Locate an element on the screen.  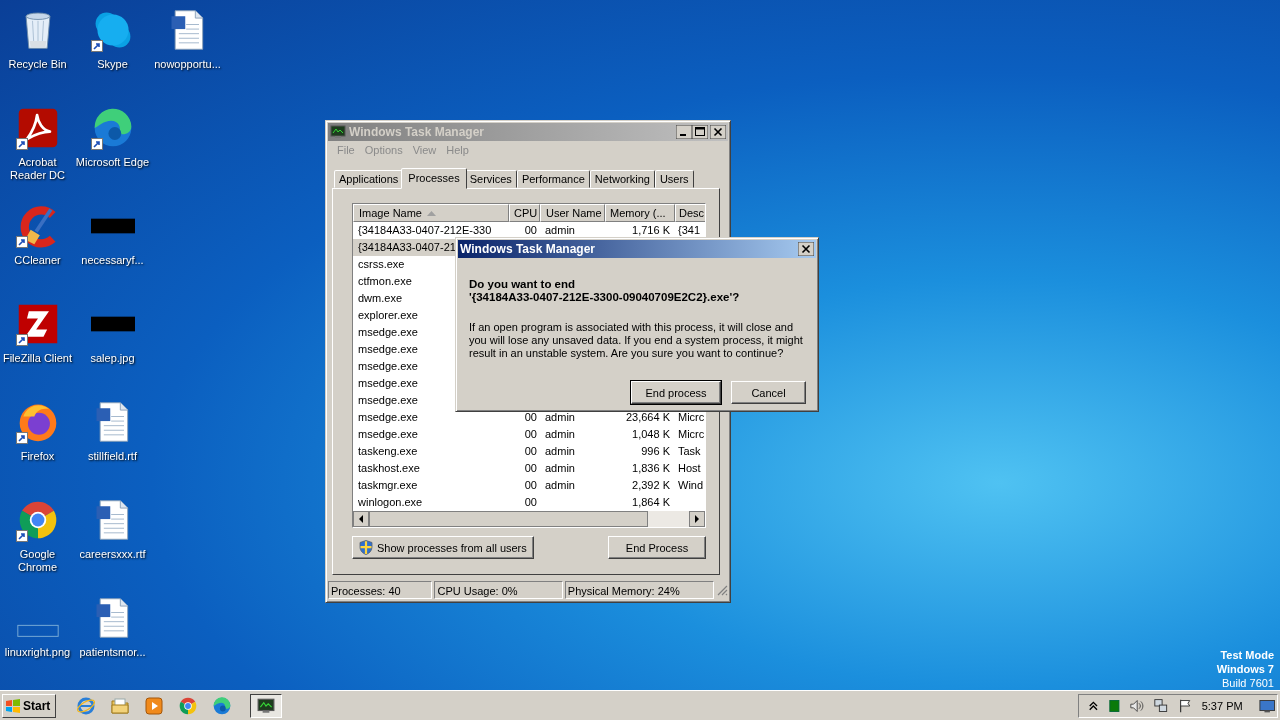
play-icon is located at coordinates (154, 705).